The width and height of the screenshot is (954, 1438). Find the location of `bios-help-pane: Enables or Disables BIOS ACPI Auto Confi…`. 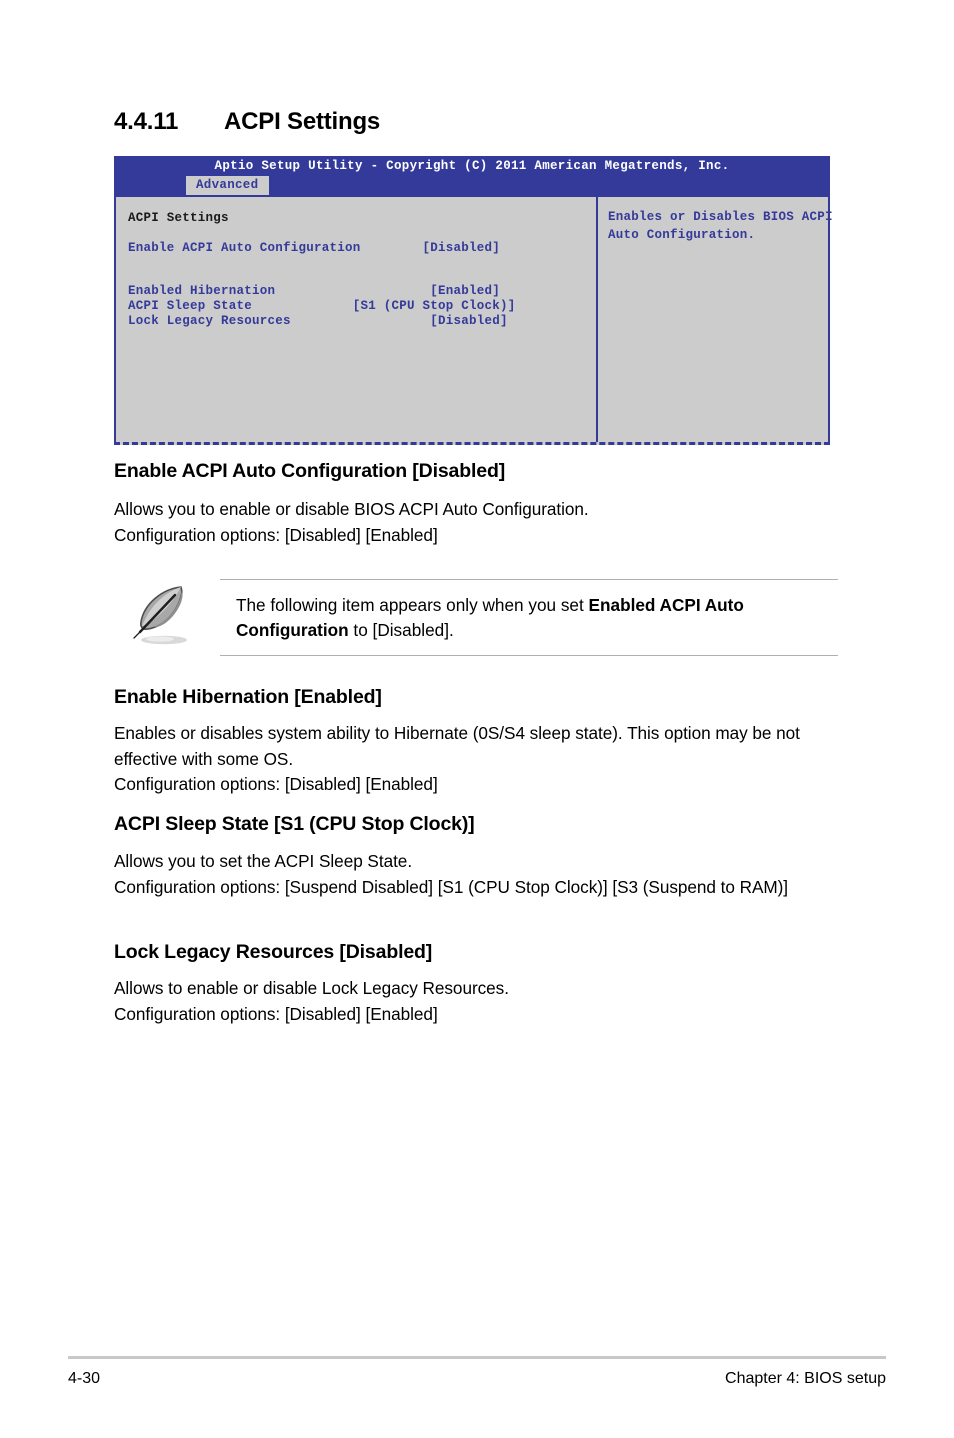

bios-help-pane: Enables or Disables BIOS ACPI Auto Confi… is located at coordinates (715, 319).